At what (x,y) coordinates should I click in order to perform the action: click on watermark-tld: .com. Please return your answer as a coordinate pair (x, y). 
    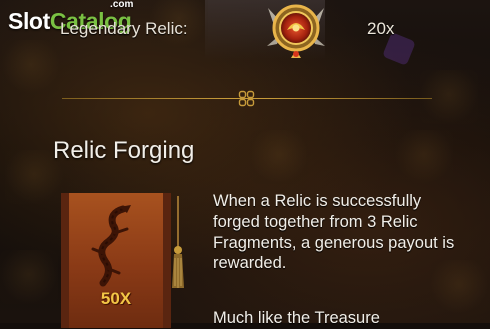
    Looking at the image, I should click on (122, 5).